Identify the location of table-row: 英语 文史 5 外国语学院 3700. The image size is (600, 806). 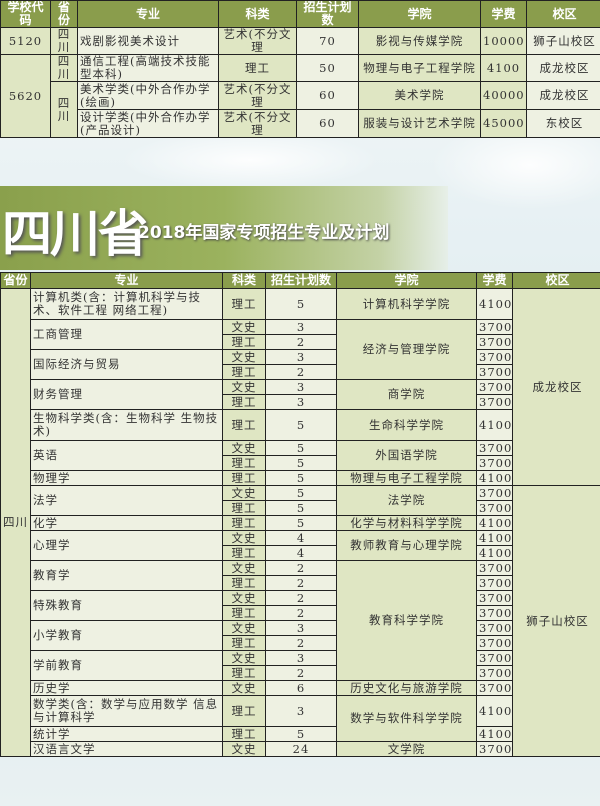
(300, 455).